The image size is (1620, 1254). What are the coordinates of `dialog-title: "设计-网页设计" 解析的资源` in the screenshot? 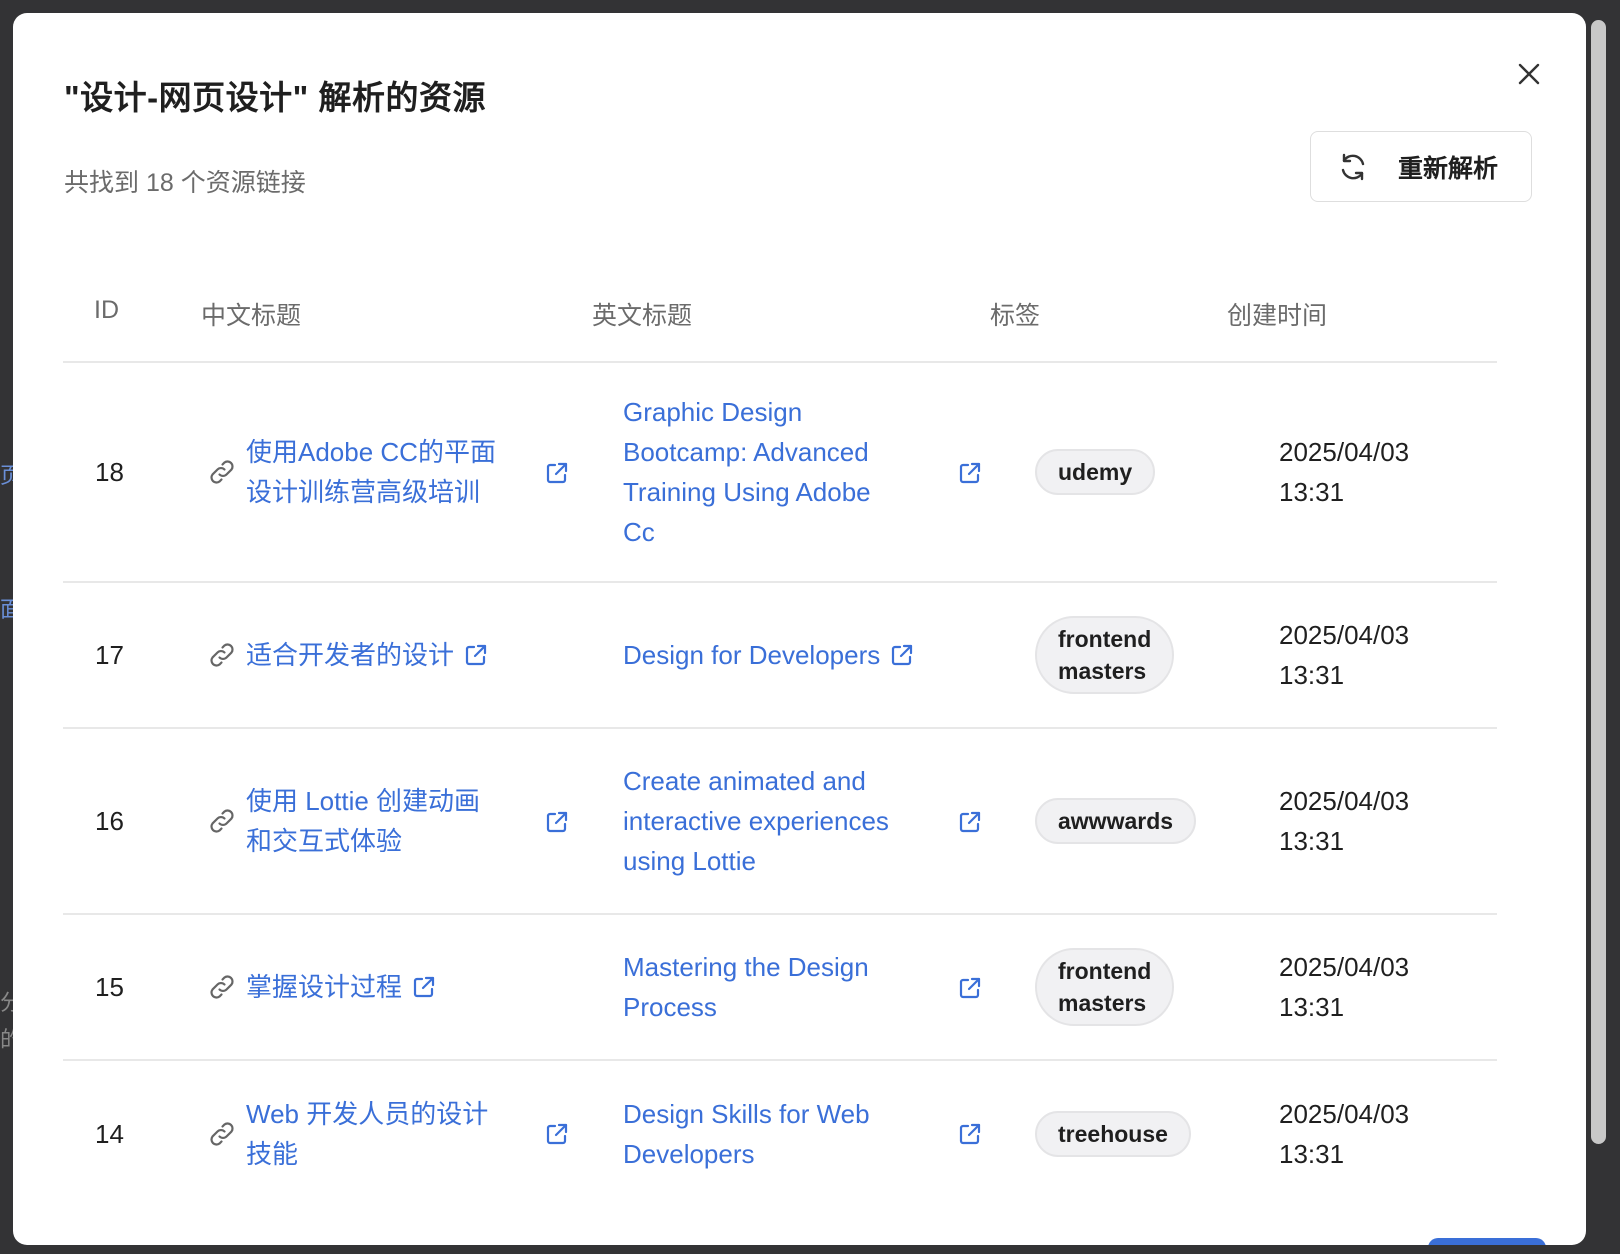 It's located at (275, 97).